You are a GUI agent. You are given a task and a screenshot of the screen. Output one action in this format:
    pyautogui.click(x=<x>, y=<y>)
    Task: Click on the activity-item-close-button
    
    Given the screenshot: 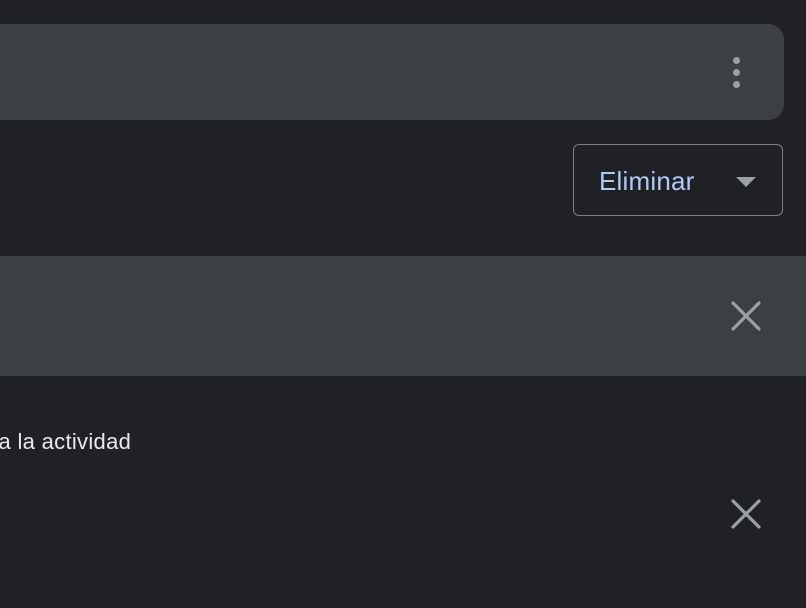 What is the action you would take?
    pyautogui.click(x=746, y=514)
    